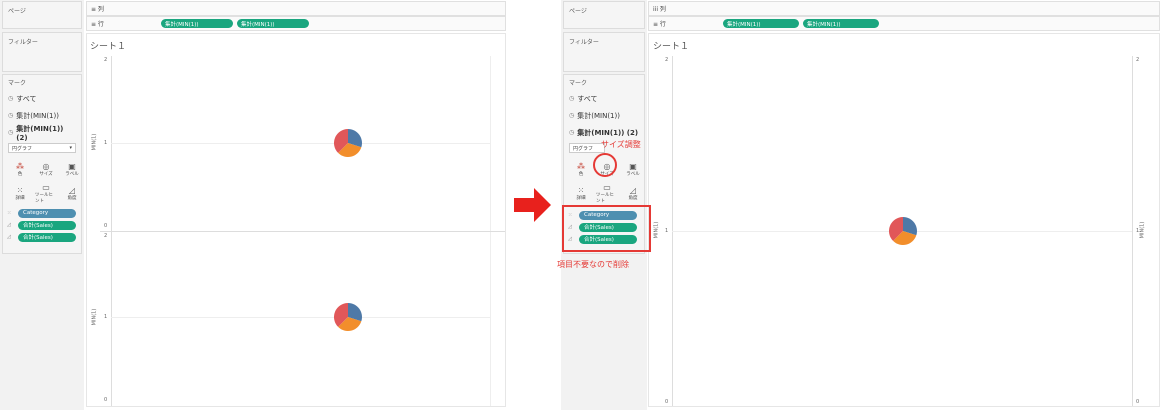 This screenshot has height=410, width=1162. What do you see at coordinates (608, 132) in the screenshot?
I see `right-marks-min1-2-label: 集計(MIN(1)) (2)` at bounding box center [608, 132].